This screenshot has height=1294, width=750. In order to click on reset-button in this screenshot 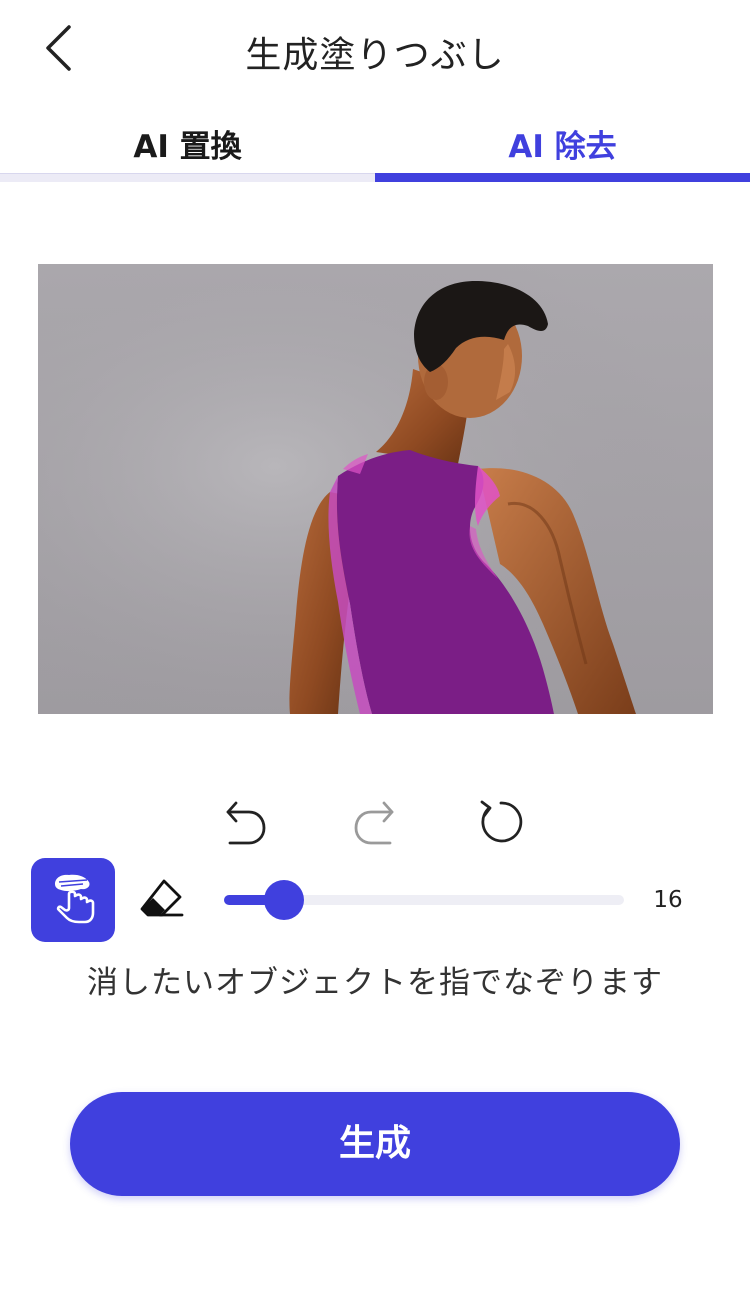, I will do `click(501, 824)`.